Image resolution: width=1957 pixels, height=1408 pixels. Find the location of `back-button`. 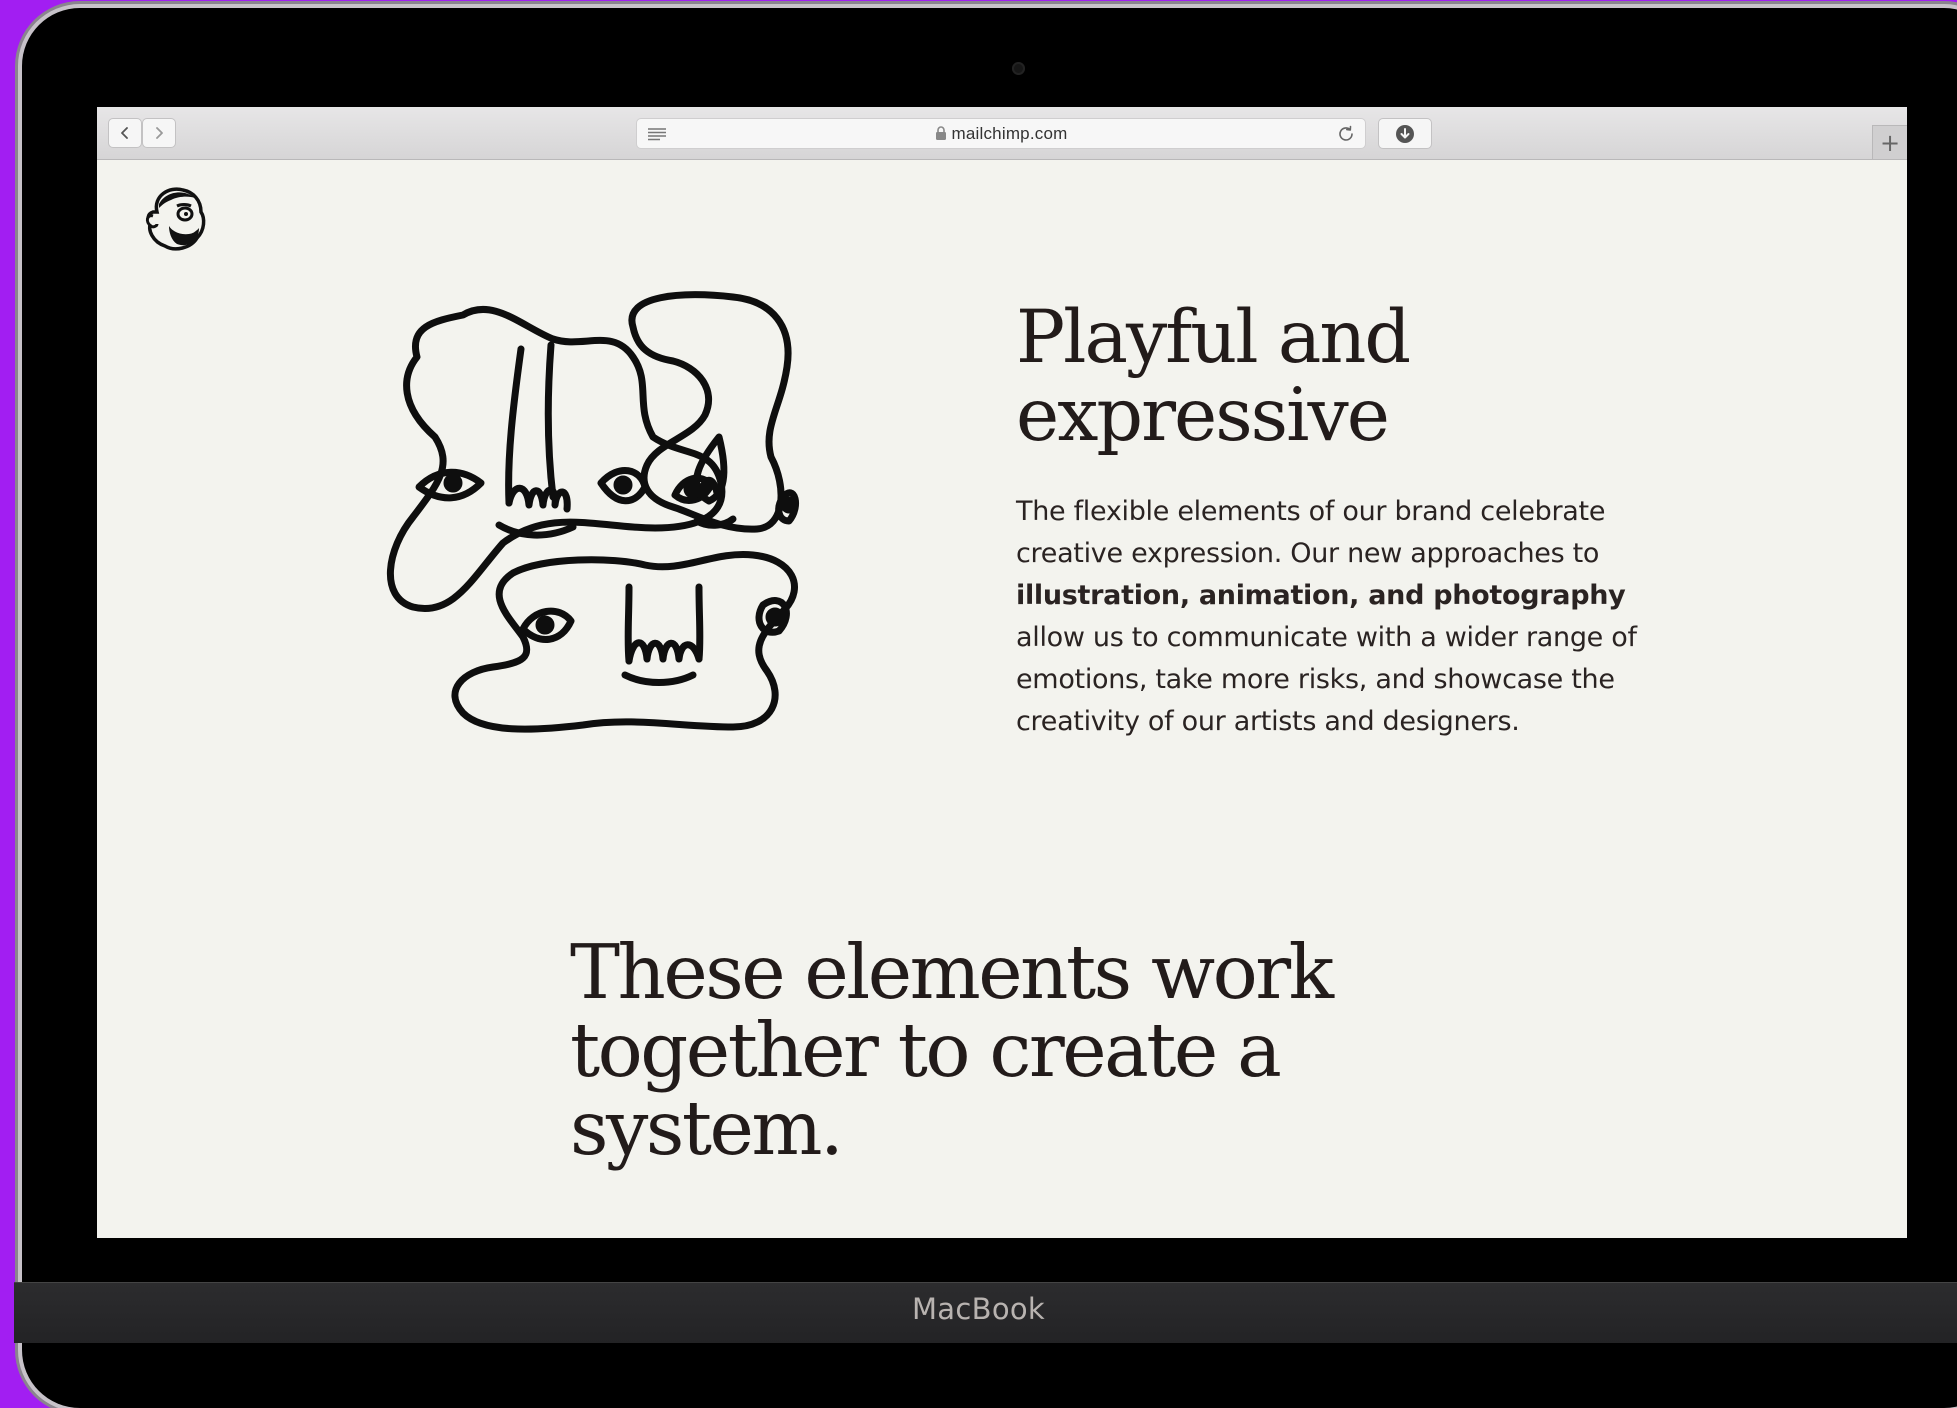

back-button is located at coordinates (125, 133).